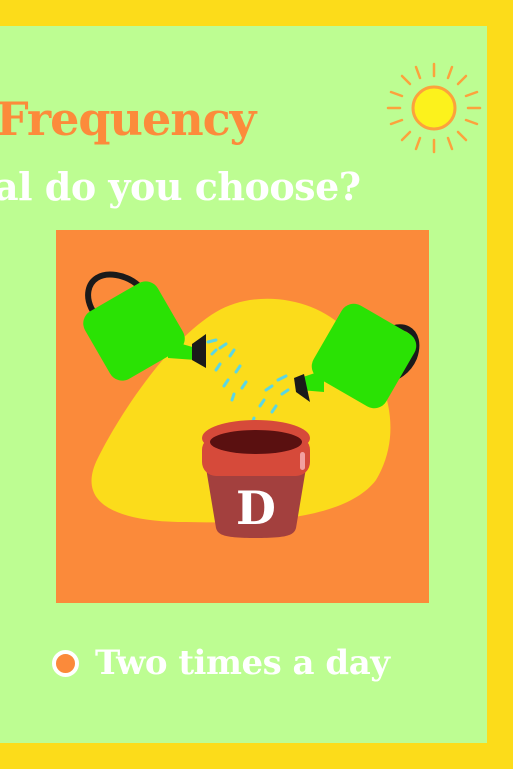 The image size is (513, 769). What do you see at coordinates (256, 479) in the screenshot?
I see `flower-pot-icon: D` at bounding box center [256, 479].